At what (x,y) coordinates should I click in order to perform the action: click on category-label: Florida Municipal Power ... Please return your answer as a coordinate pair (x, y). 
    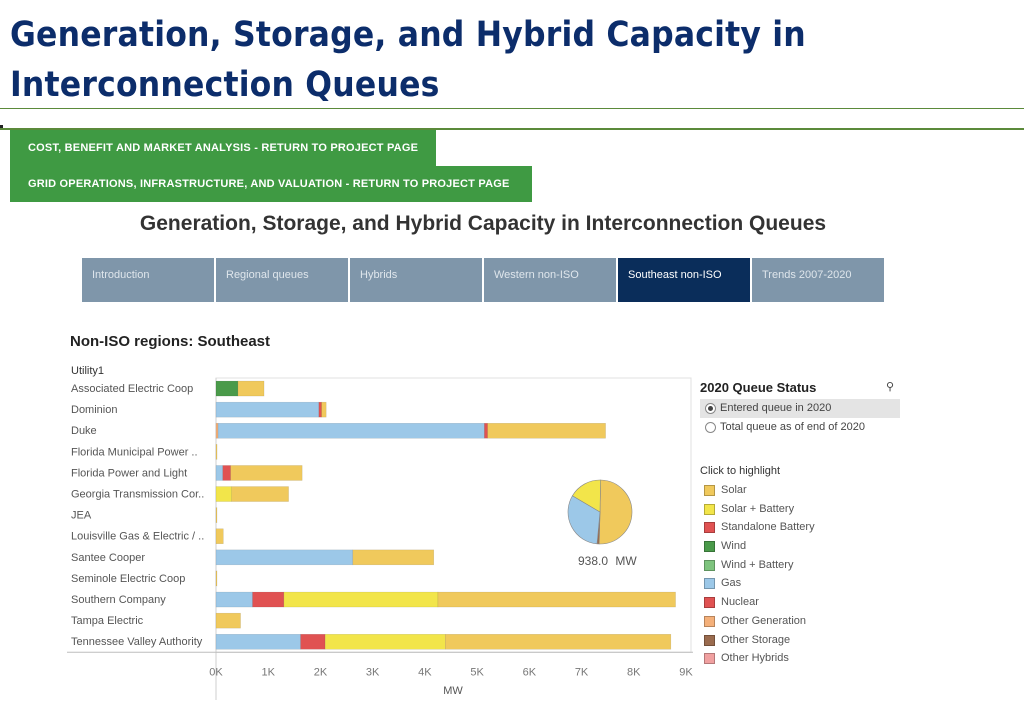
    Looking at the image, I should click on (134, 452).